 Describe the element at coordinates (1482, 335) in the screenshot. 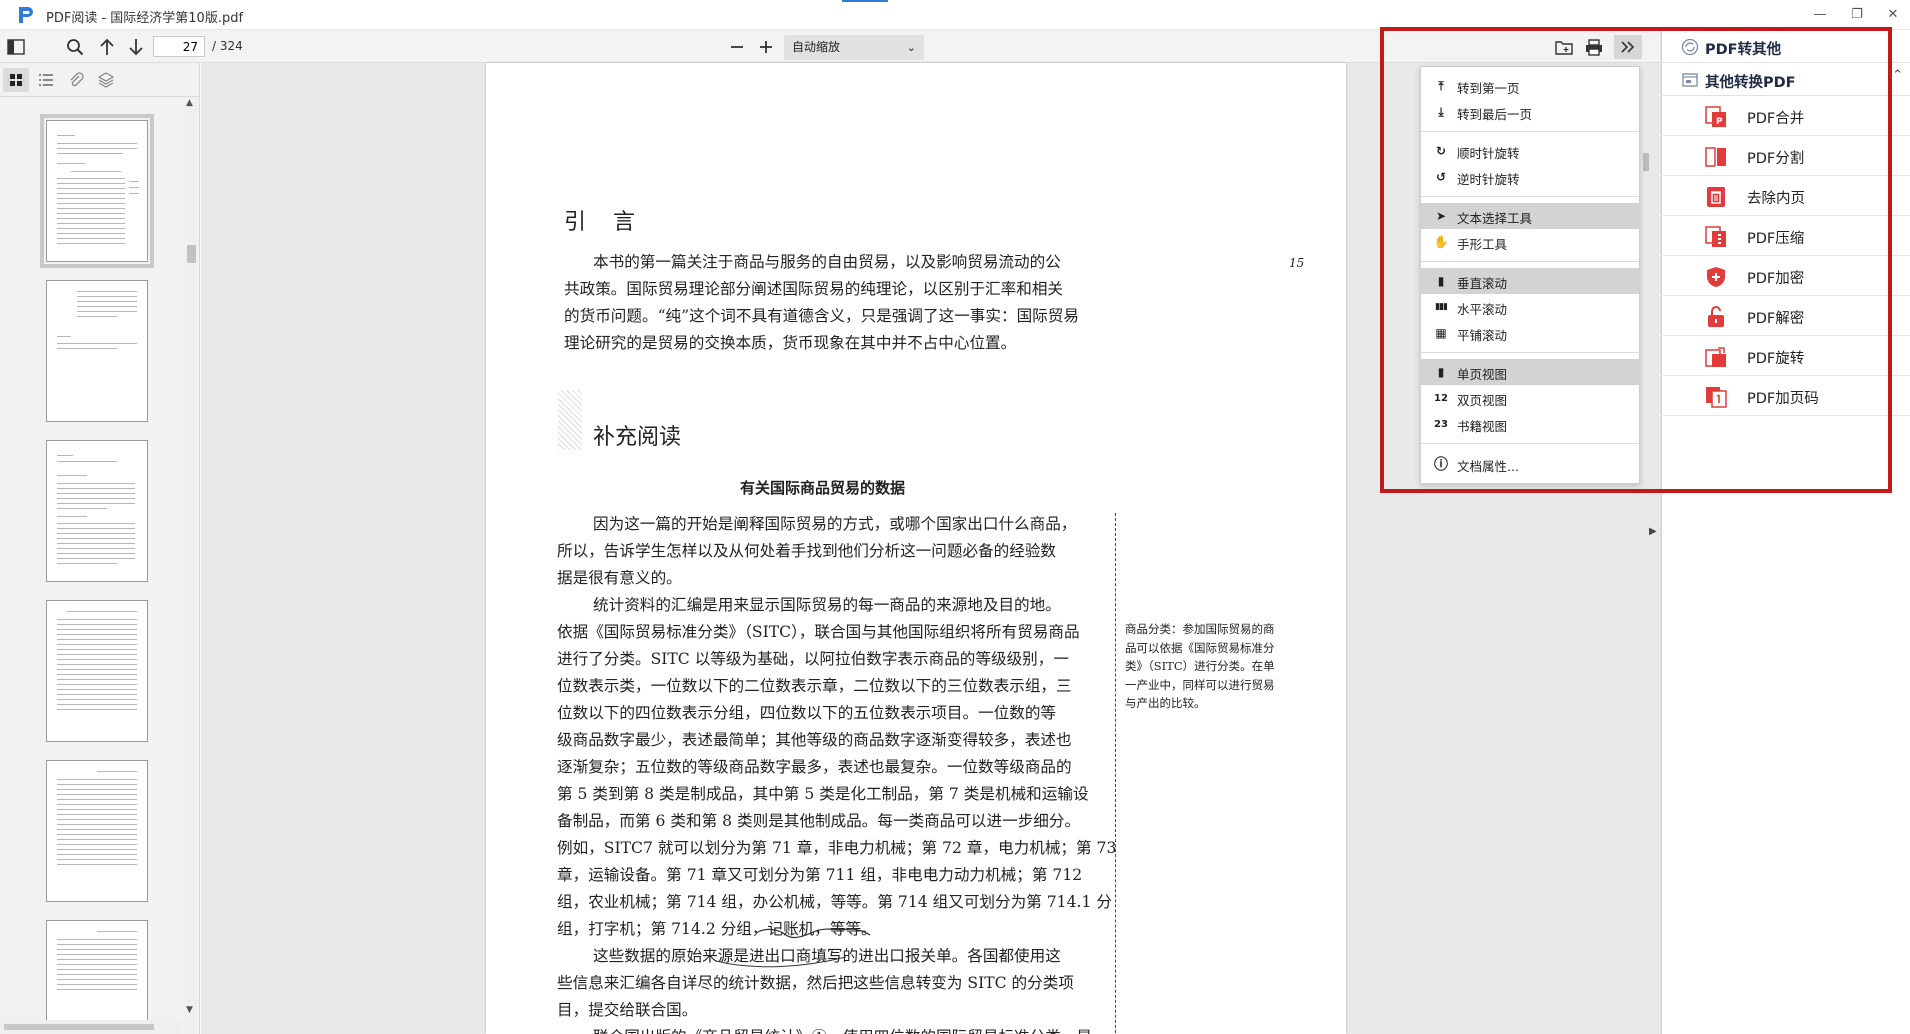

I see `menu-item-label: 平铺滚动` at that location.